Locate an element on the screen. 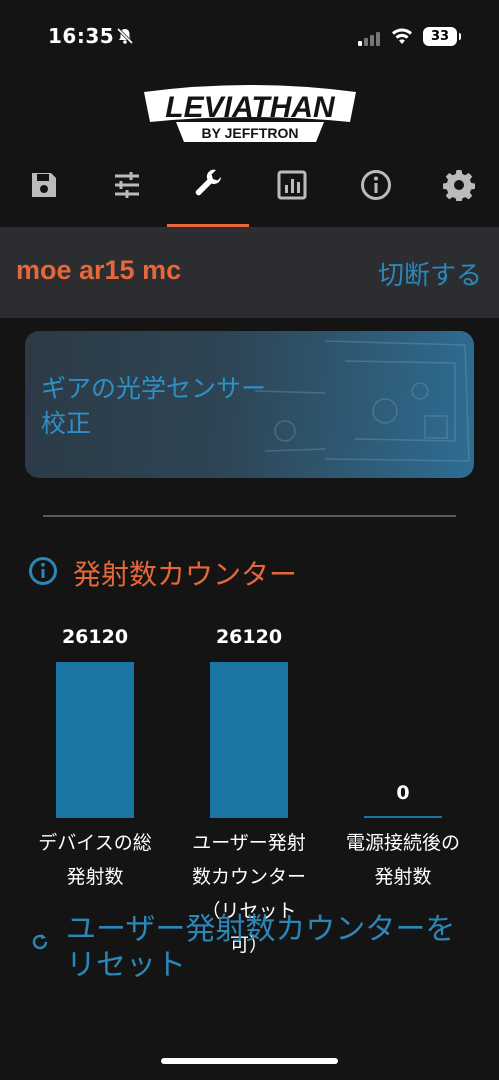 The height and width of the screenshot is (1080, 499). gear-icon is located at coordinates (459, 187).